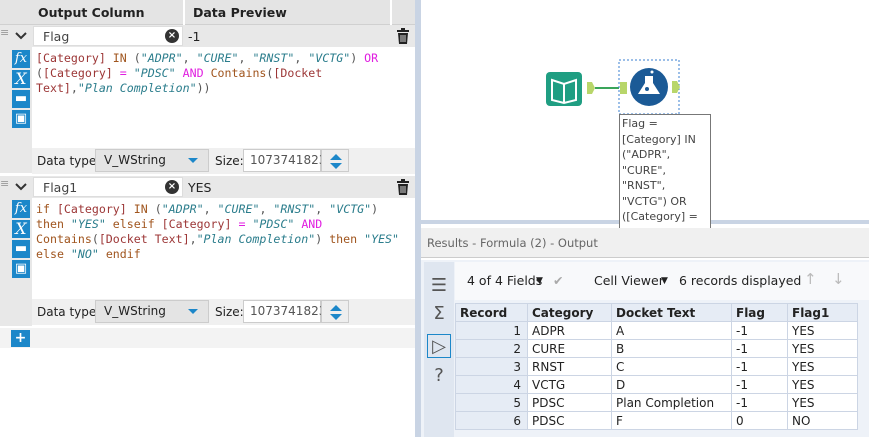  What do you see at coordinates (822, 312) in the screenshot?
I see `column-header-flag1: Flag1` at bounding box center [822, 312].